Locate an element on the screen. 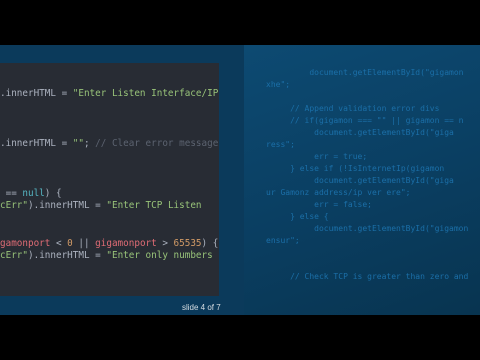  faded-code-line: ur Gamonz address/ip ver ere"; is located at coordinates (338, 192).